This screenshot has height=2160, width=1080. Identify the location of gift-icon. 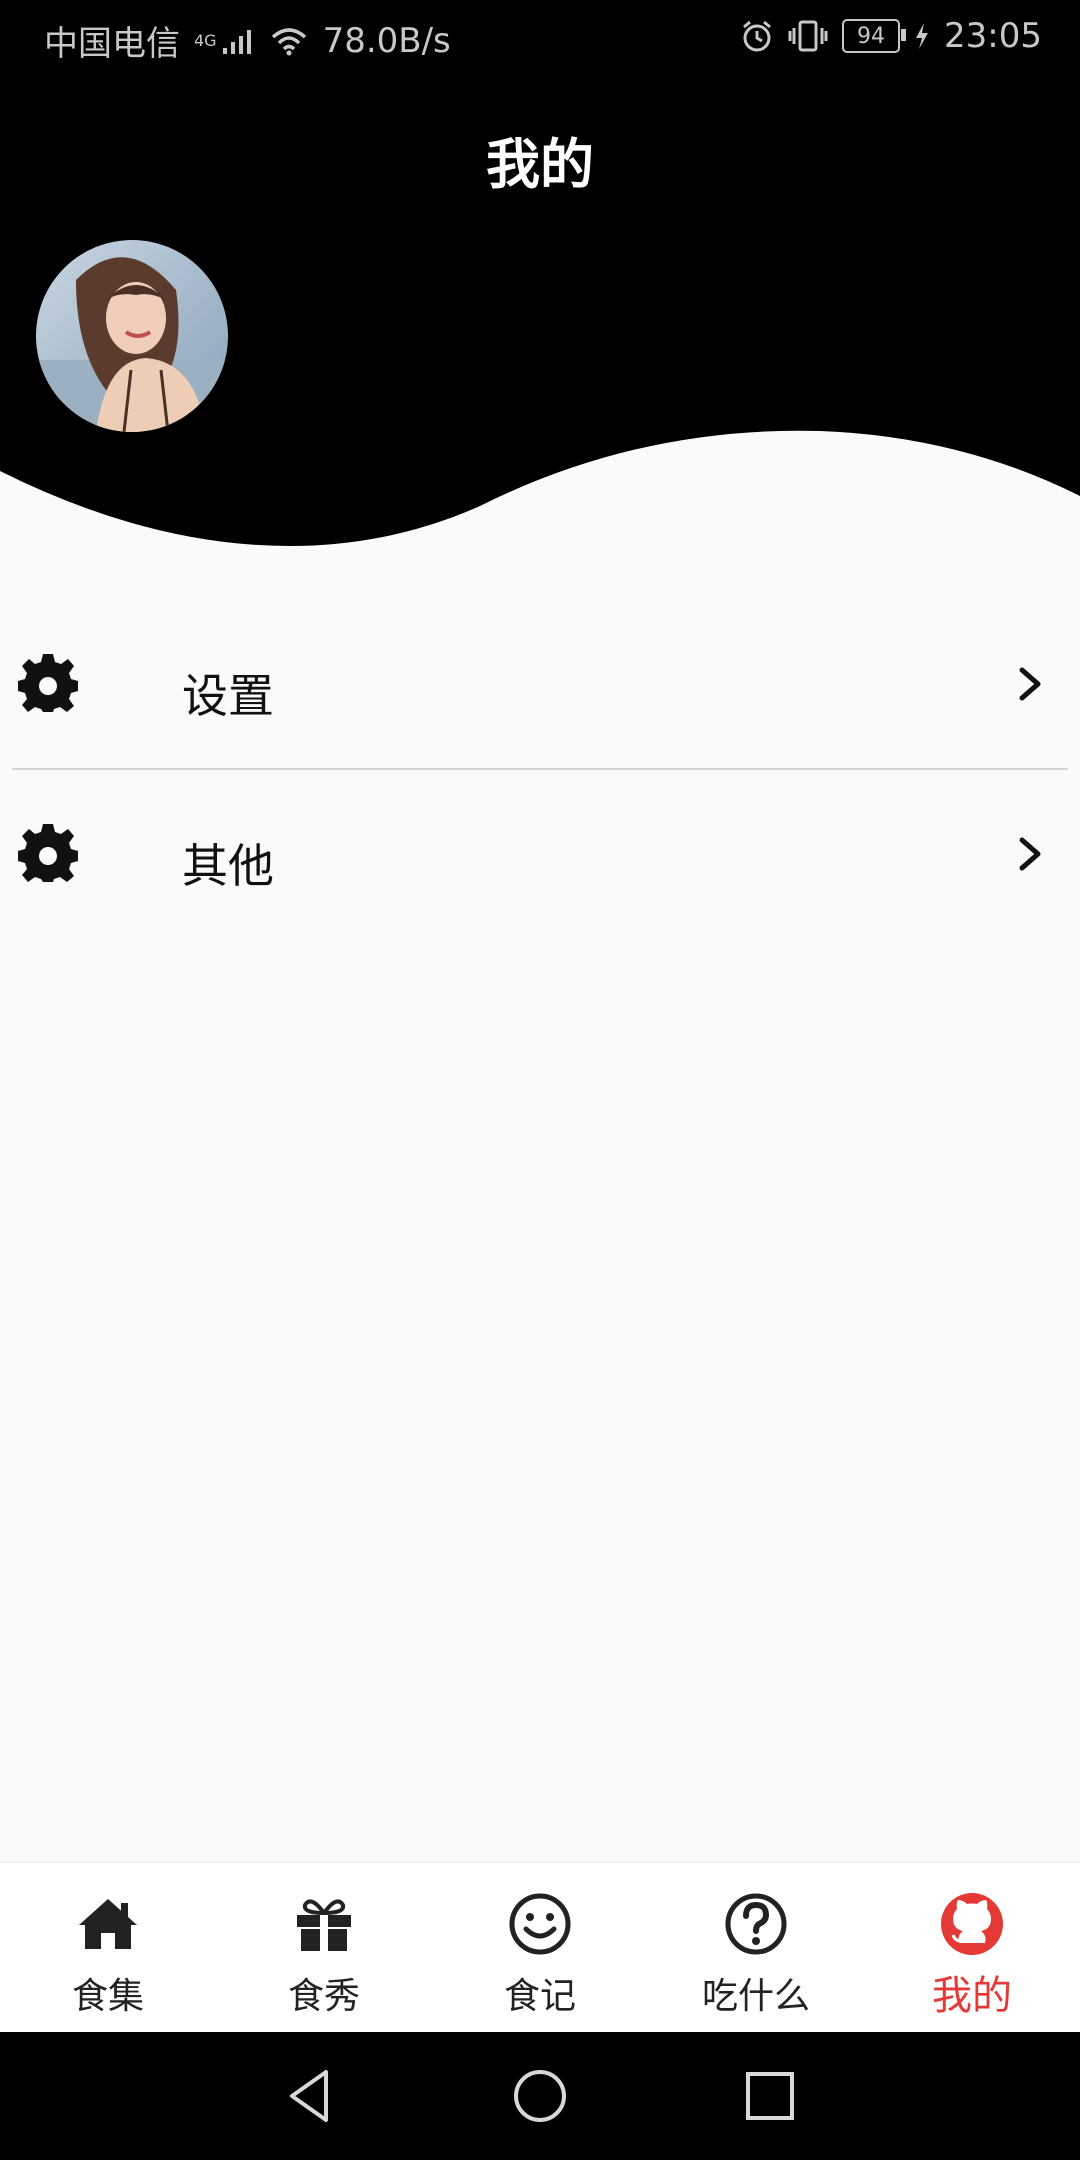
(324, 1925).